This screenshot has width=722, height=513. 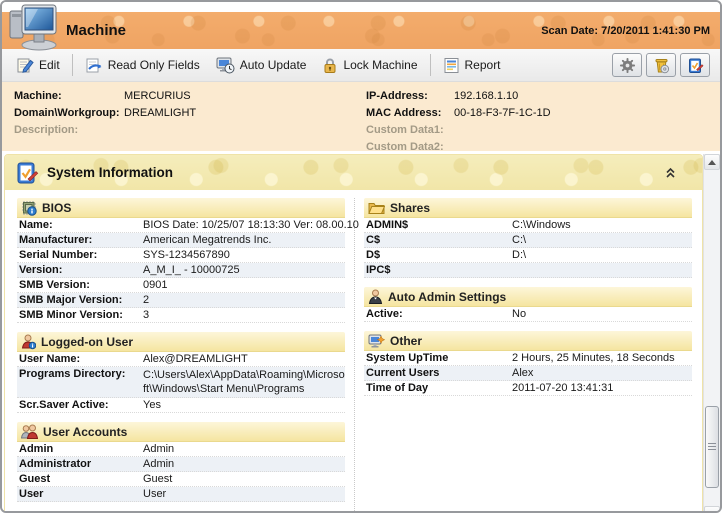 I want to click on computer-icon, so click(x=35, y=27).